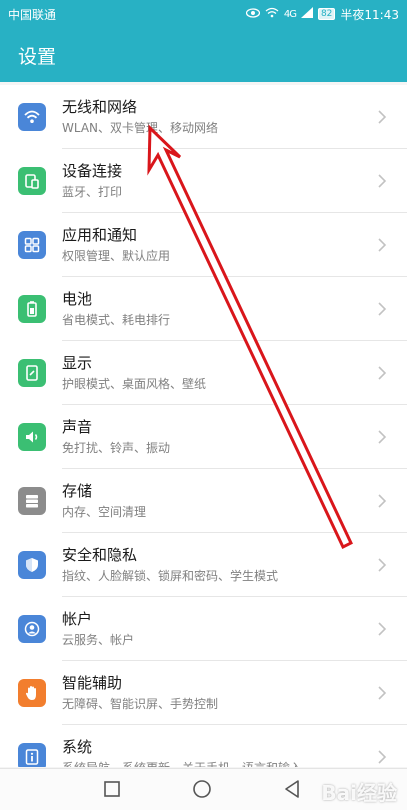  I want to click on settings-item-security: 安全和隐私 指纹、人脸解锁、锁屏和密码、学生模式, so click(203, 565).